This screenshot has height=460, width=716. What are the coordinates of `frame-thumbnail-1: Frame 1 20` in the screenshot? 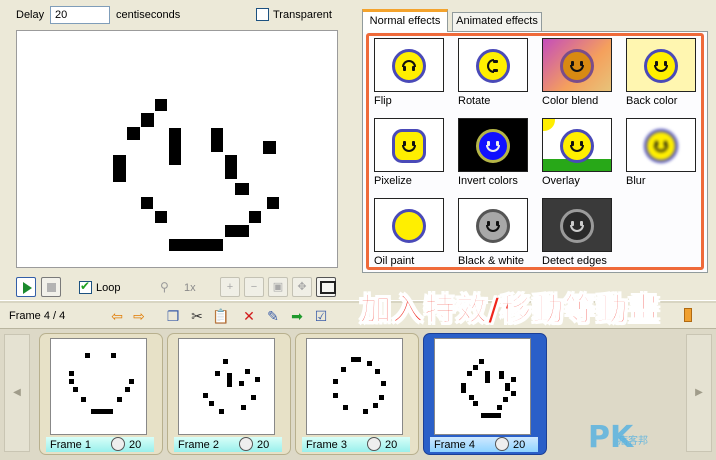 It's located at (101, 394).